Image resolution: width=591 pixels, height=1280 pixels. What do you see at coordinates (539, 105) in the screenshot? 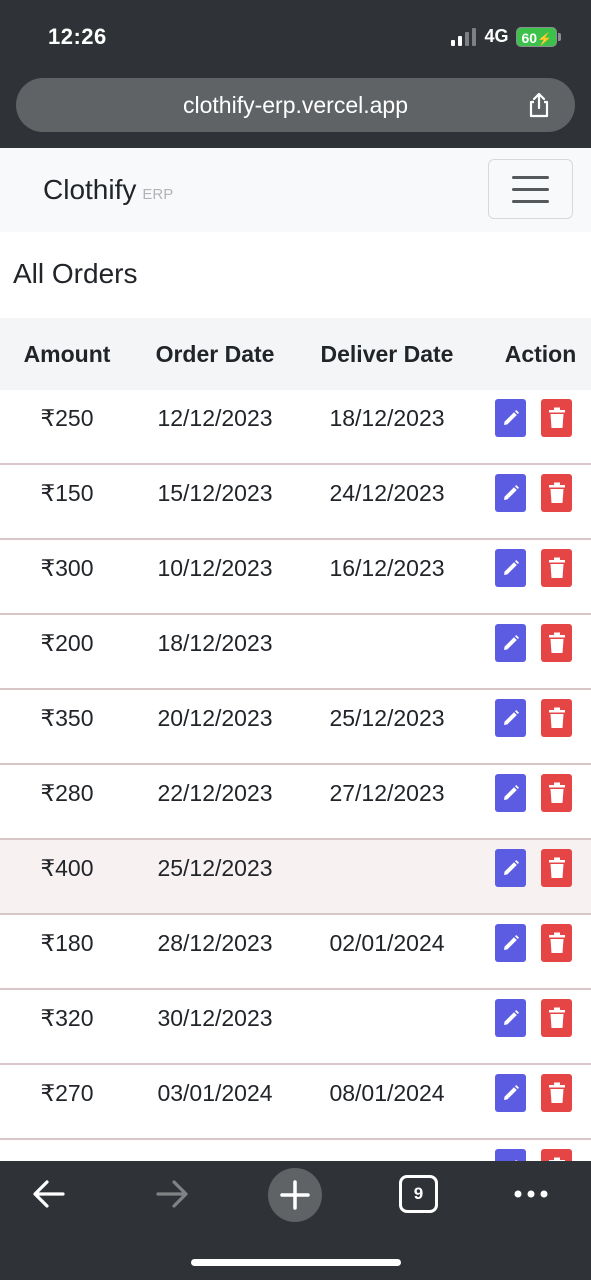
I see `share-icon` at bounding box center [539, 105].